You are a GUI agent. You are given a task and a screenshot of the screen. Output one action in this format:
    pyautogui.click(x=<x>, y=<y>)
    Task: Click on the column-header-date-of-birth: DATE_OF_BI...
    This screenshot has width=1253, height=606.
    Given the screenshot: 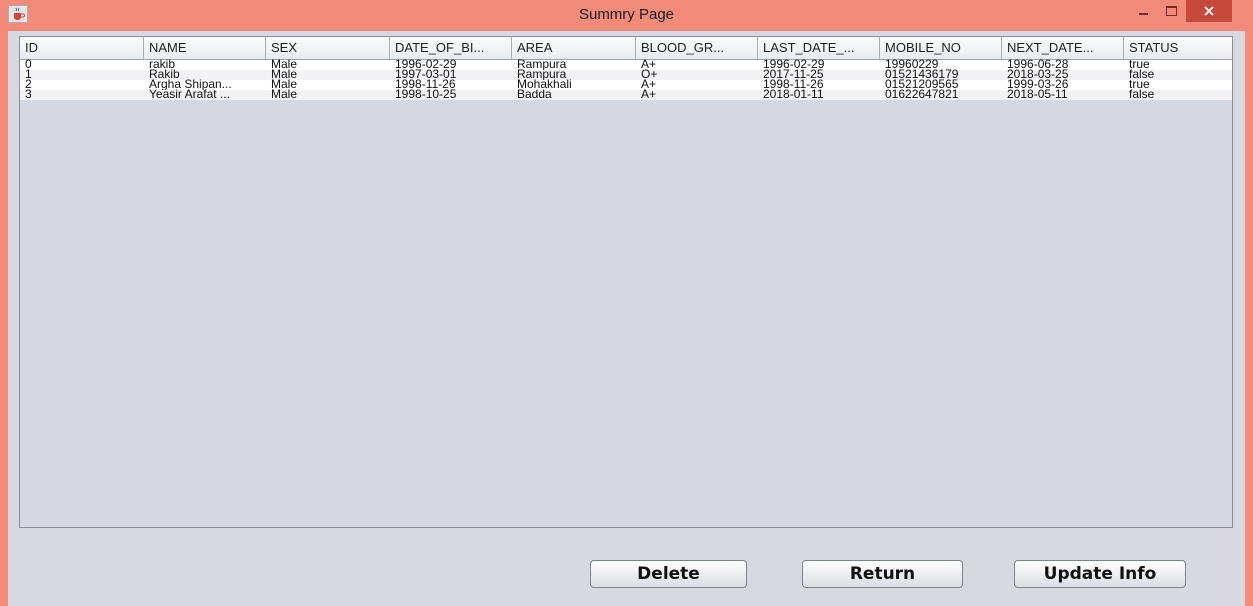 What is the action you would take?
    pyautogui.click(x=451, y=48)
    